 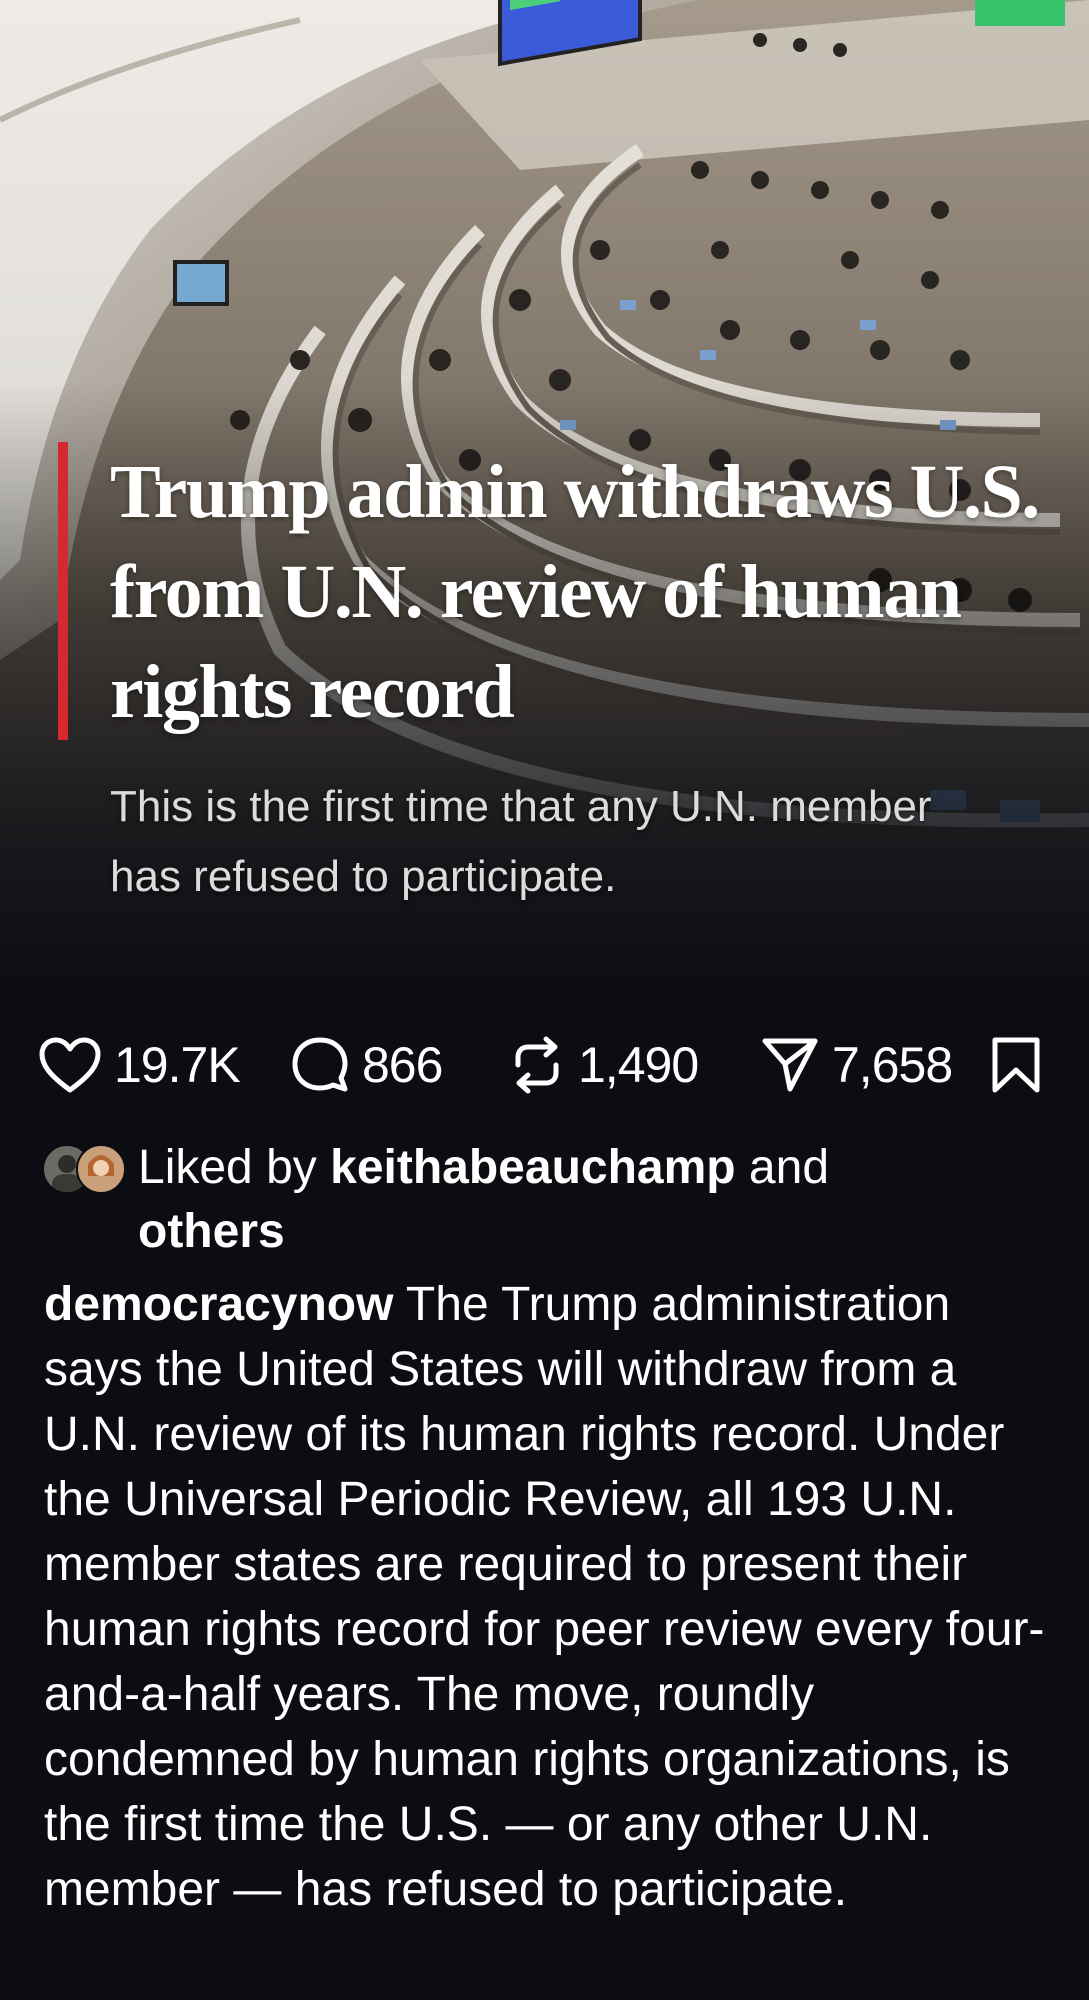 I want to click on like-button: 19.7K, so click(x=139, y=1065).